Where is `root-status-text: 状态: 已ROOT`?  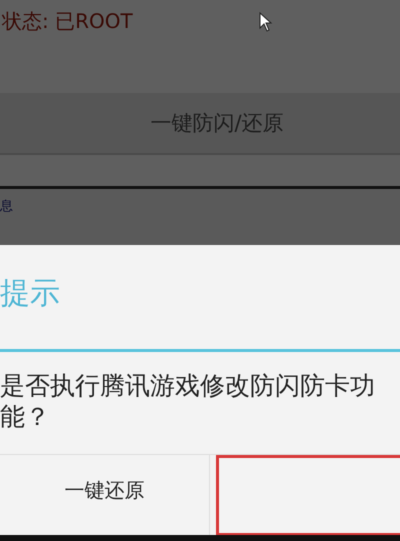
root-status-text: 状态: 已ROOT is located at coordinates (67, 21).